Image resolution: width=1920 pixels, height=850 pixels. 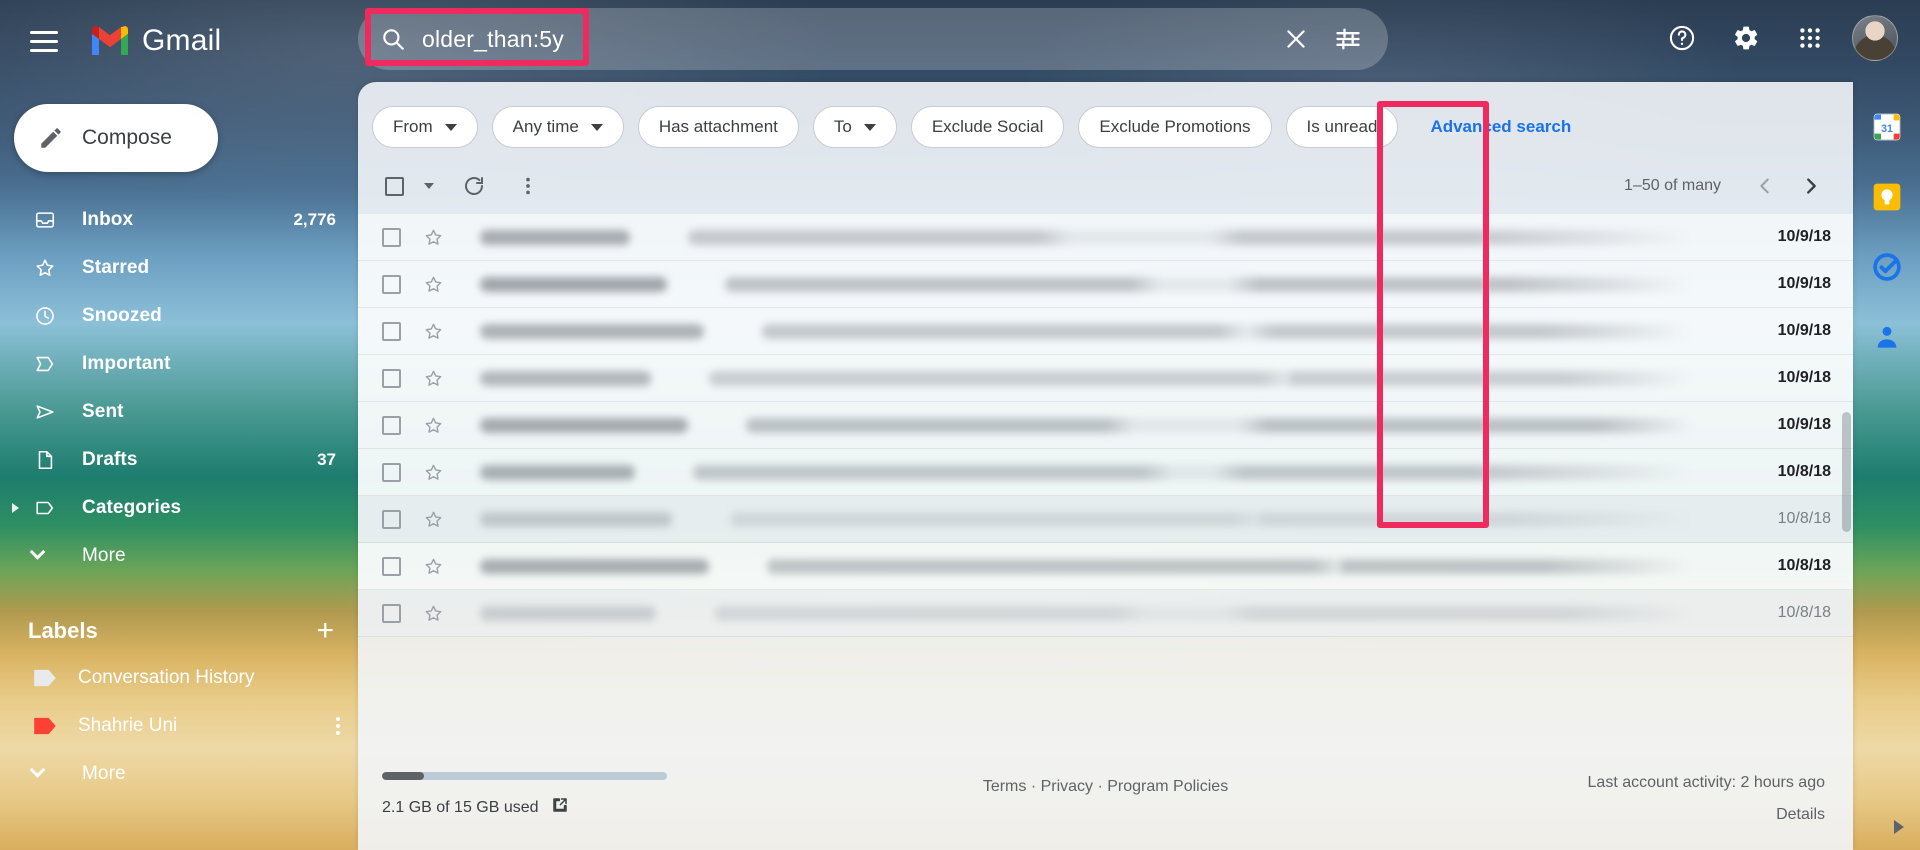 I want to click on chip-label: Exclude Social, so click(x=987, y=126).